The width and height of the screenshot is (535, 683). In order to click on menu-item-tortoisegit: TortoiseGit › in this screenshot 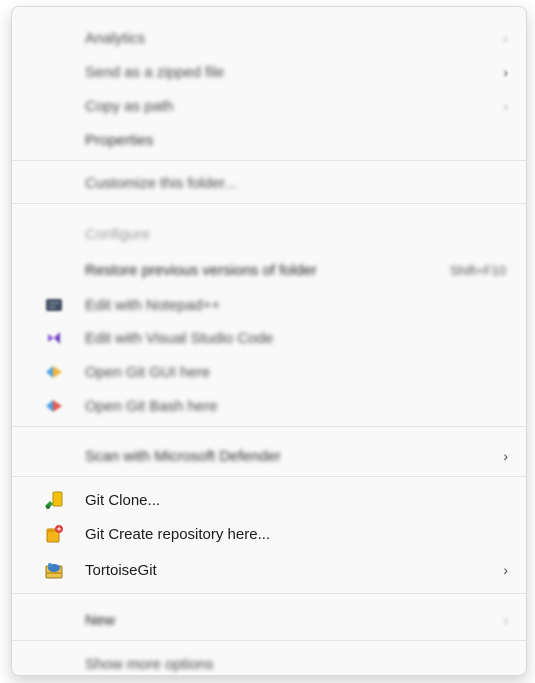, I will do `click(269, 570)`.